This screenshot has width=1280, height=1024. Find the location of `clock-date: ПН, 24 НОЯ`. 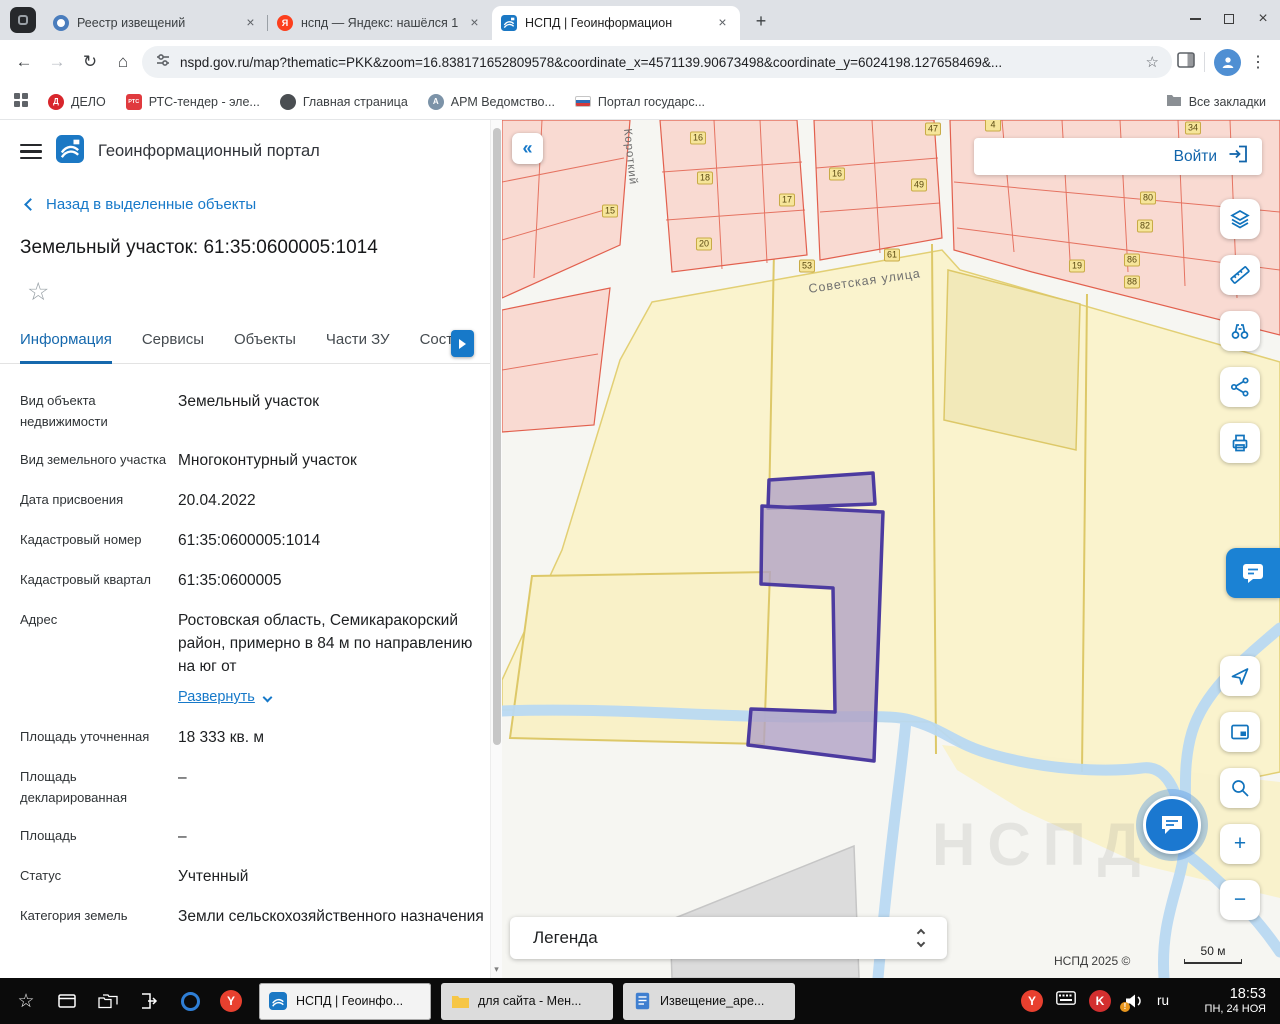

clock-date: ПН, 24 НОЯ is located at coordinates (1235, 1009).